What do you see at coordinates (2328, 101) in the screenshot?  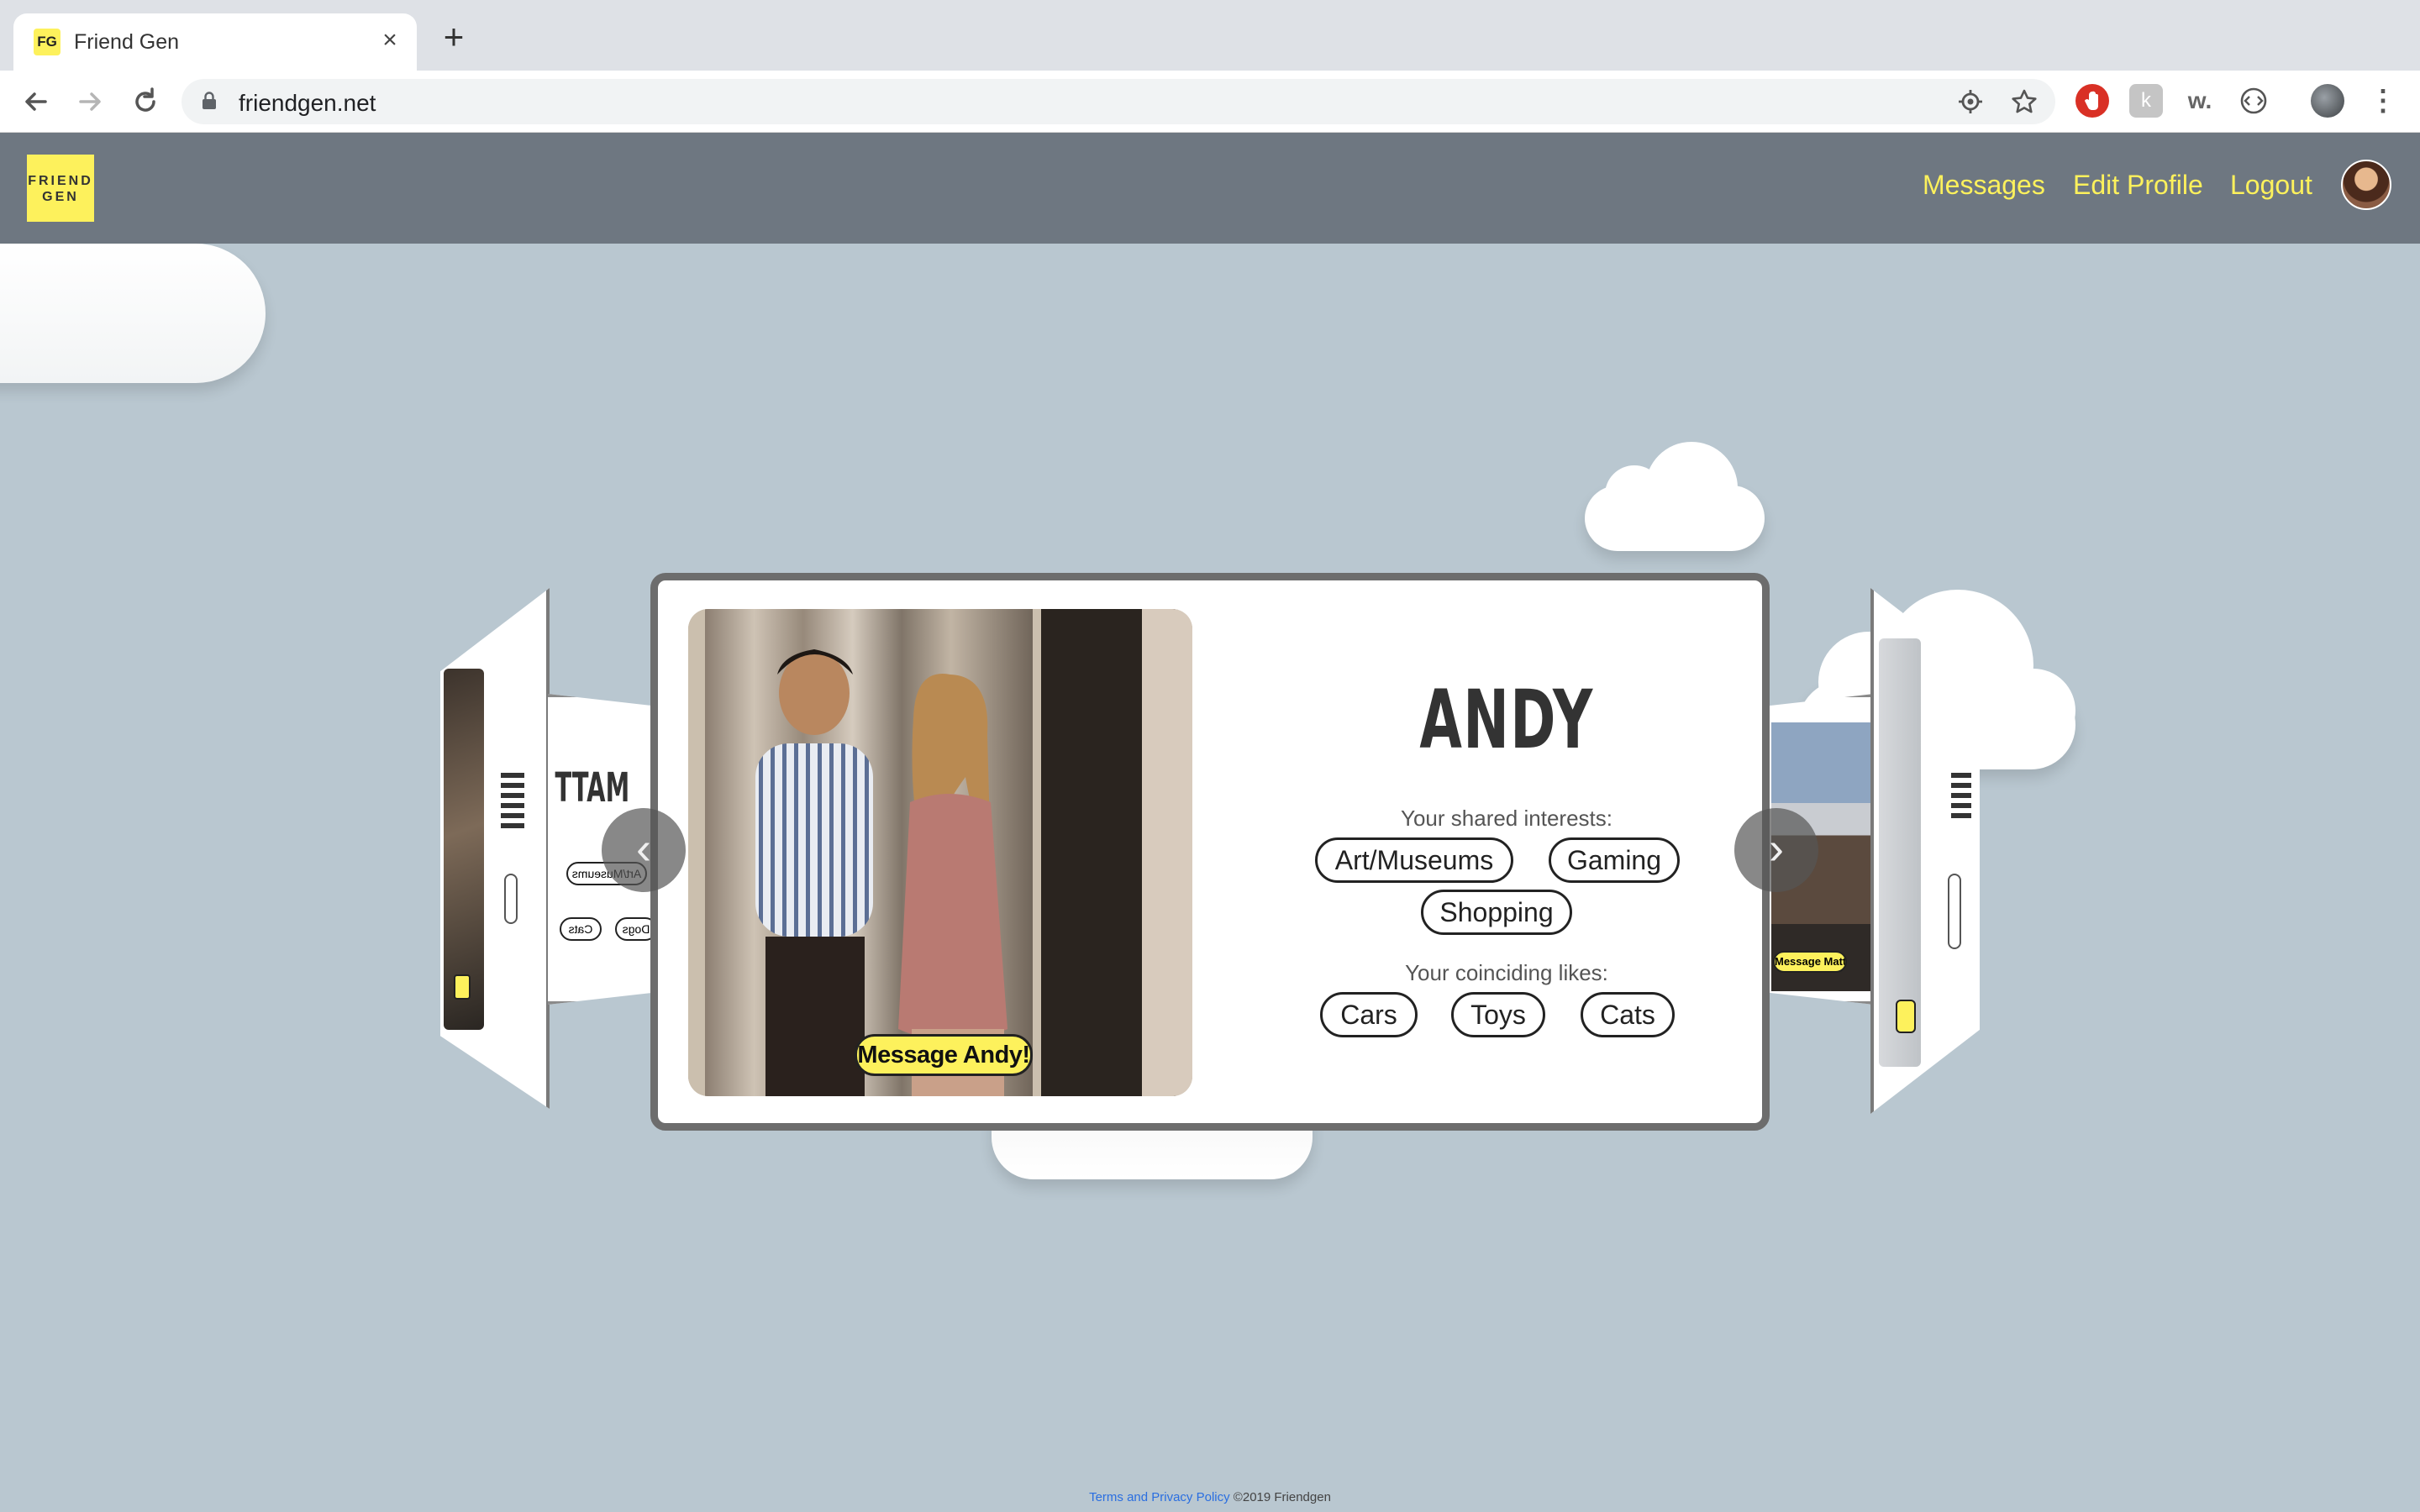 I see `profile-avatar-icon` at bounding box center [2328, 101].